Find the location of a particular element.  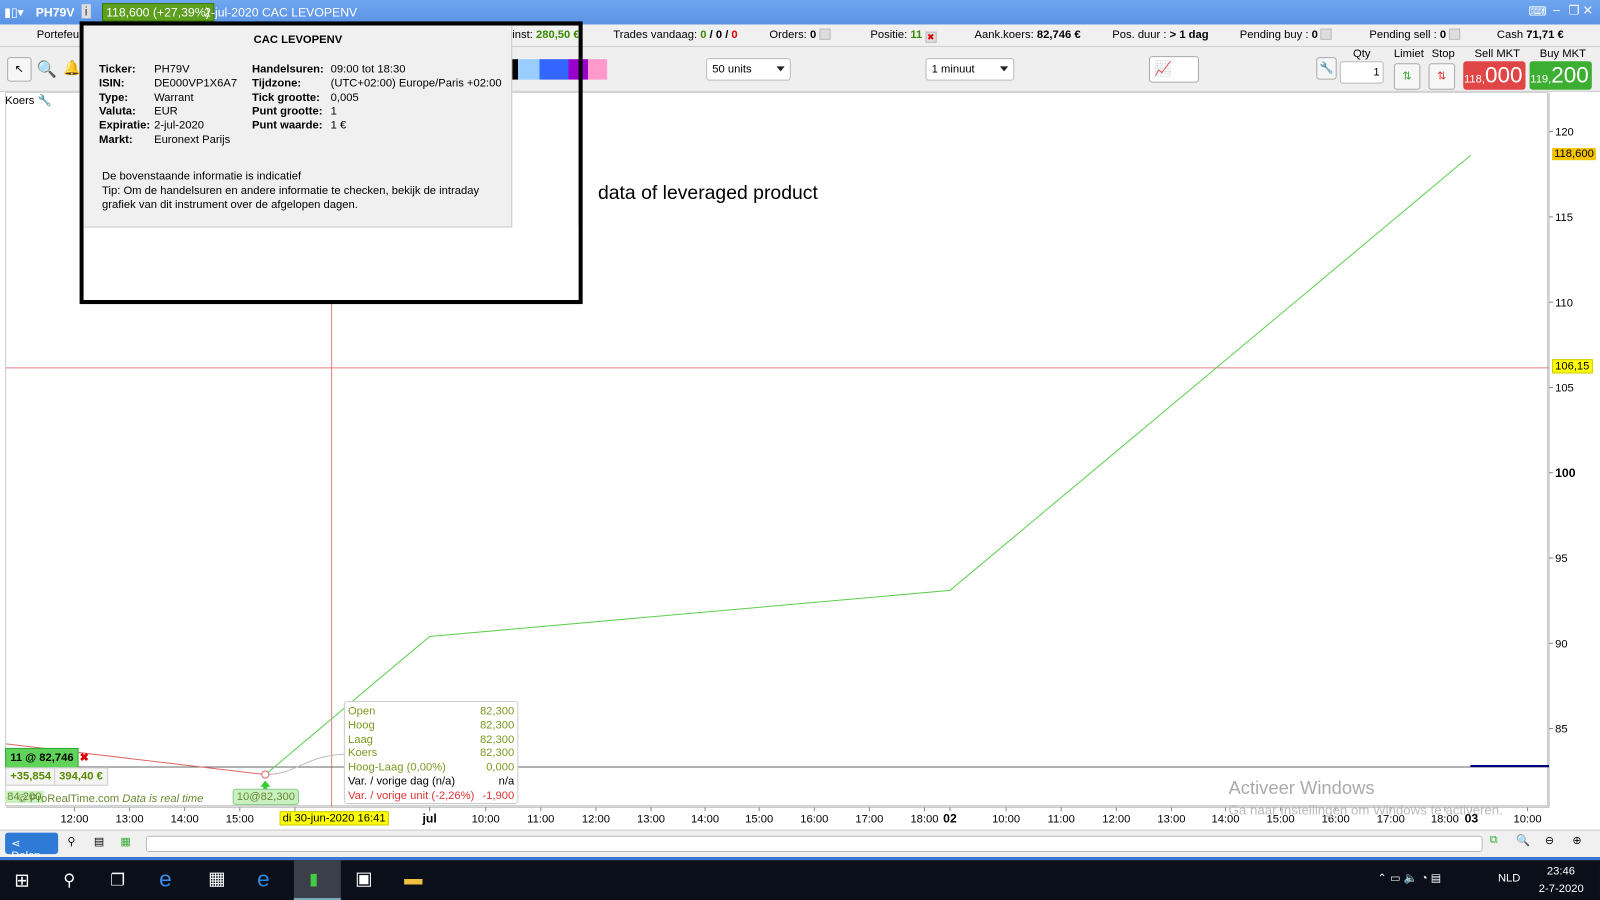

info-value: Warrant is located at coordinates (174, 97).